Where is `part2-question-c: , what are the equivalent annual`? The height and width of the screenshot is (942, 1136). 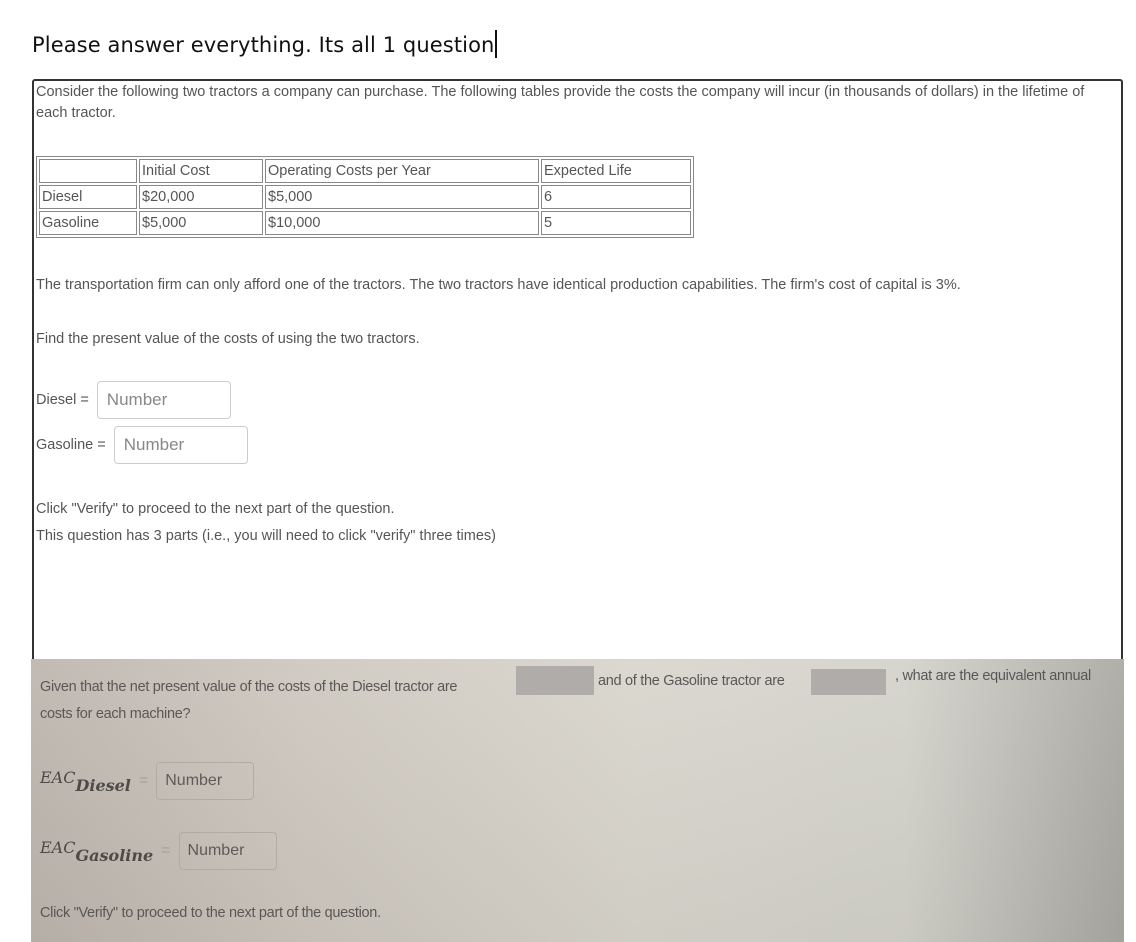 part2-question-c: , what are the equivalent annual is located at coordinates (993, 676).